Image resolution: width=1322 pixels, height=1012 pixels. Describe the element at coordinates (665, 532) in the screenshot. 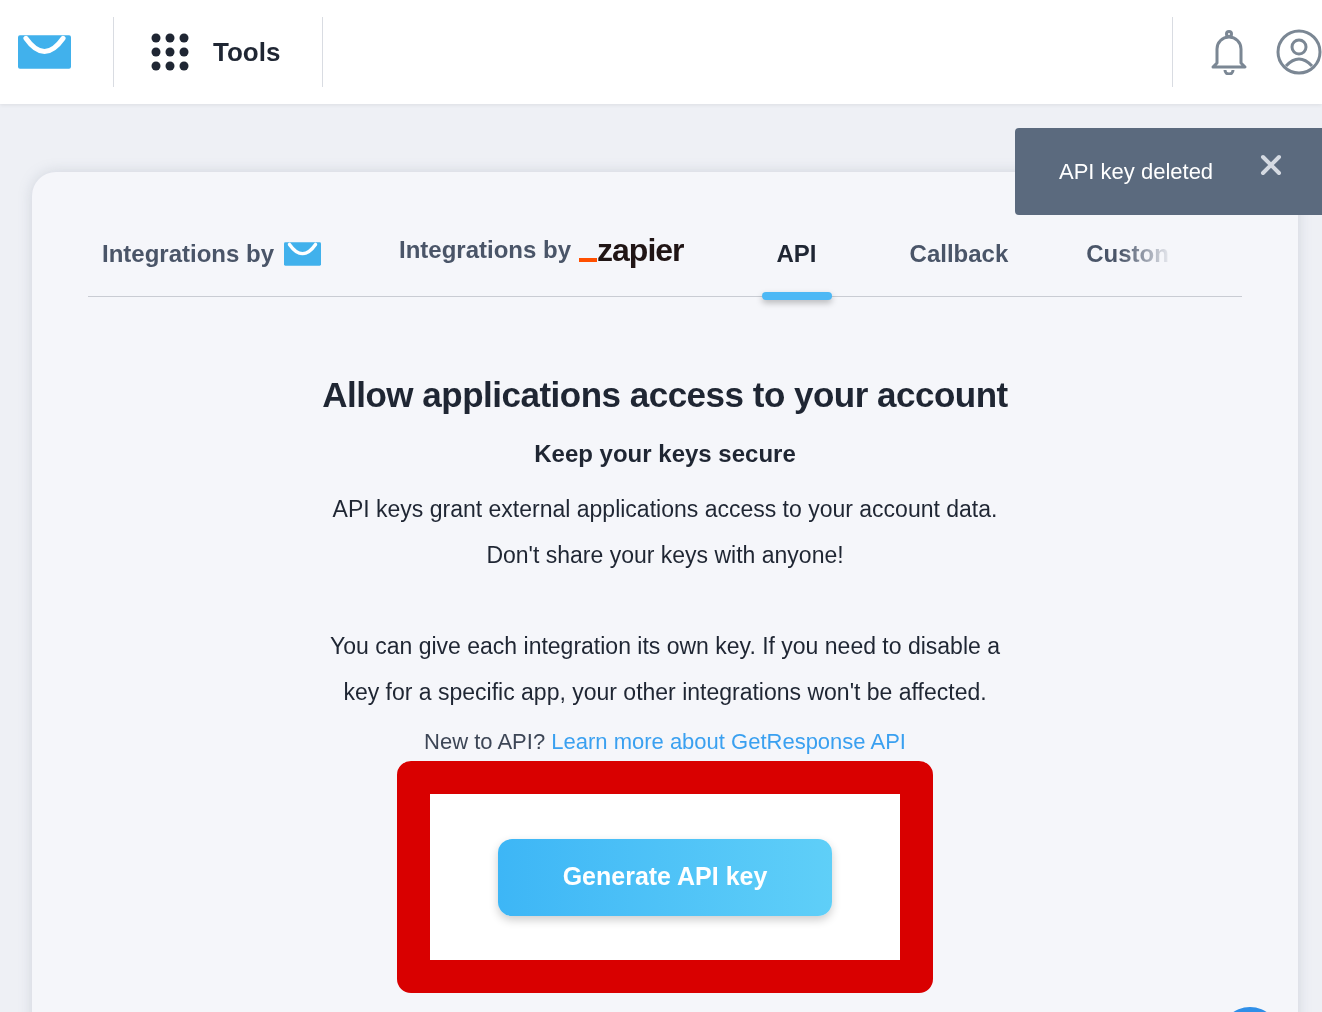

I see `description-paragraph: API keys grant external applications access to your account data. Don't share your keys with anyone!` at that location.